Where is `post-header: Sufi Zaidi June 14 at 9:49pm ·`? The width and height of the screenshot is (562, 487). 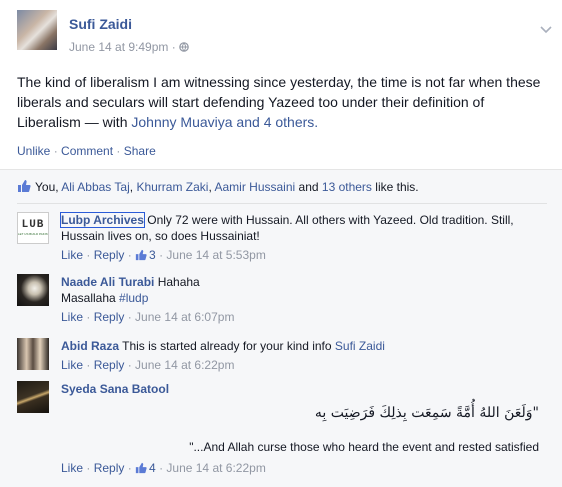
post-header: Sufi Zaidi June 14 at 9:49pm · is located at coordinates (284, 35).